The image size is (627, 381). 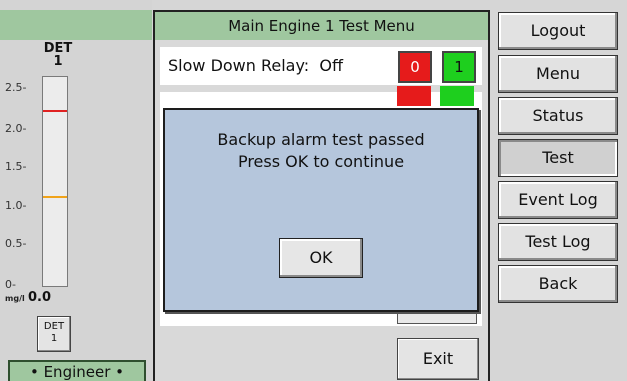 What do you see at coordinates (558, 200) in the screenshot?
I see `nav-event-log-button: Event Log` at bounding box center [558, 200].